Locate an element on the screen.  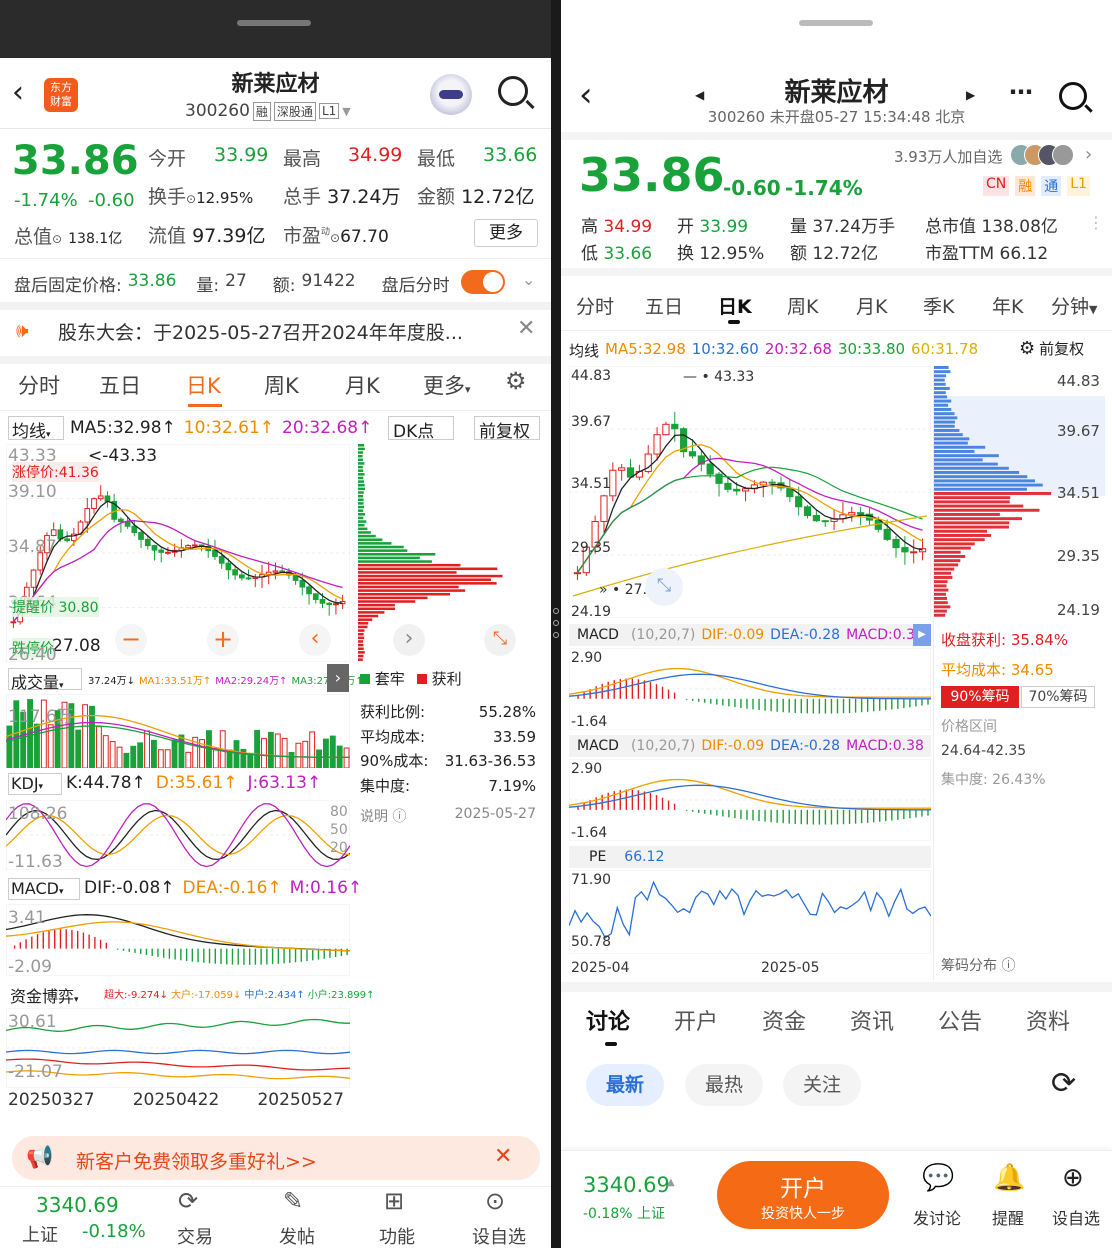
ma-select: 均线▾ is located at coordinates (36, 429).